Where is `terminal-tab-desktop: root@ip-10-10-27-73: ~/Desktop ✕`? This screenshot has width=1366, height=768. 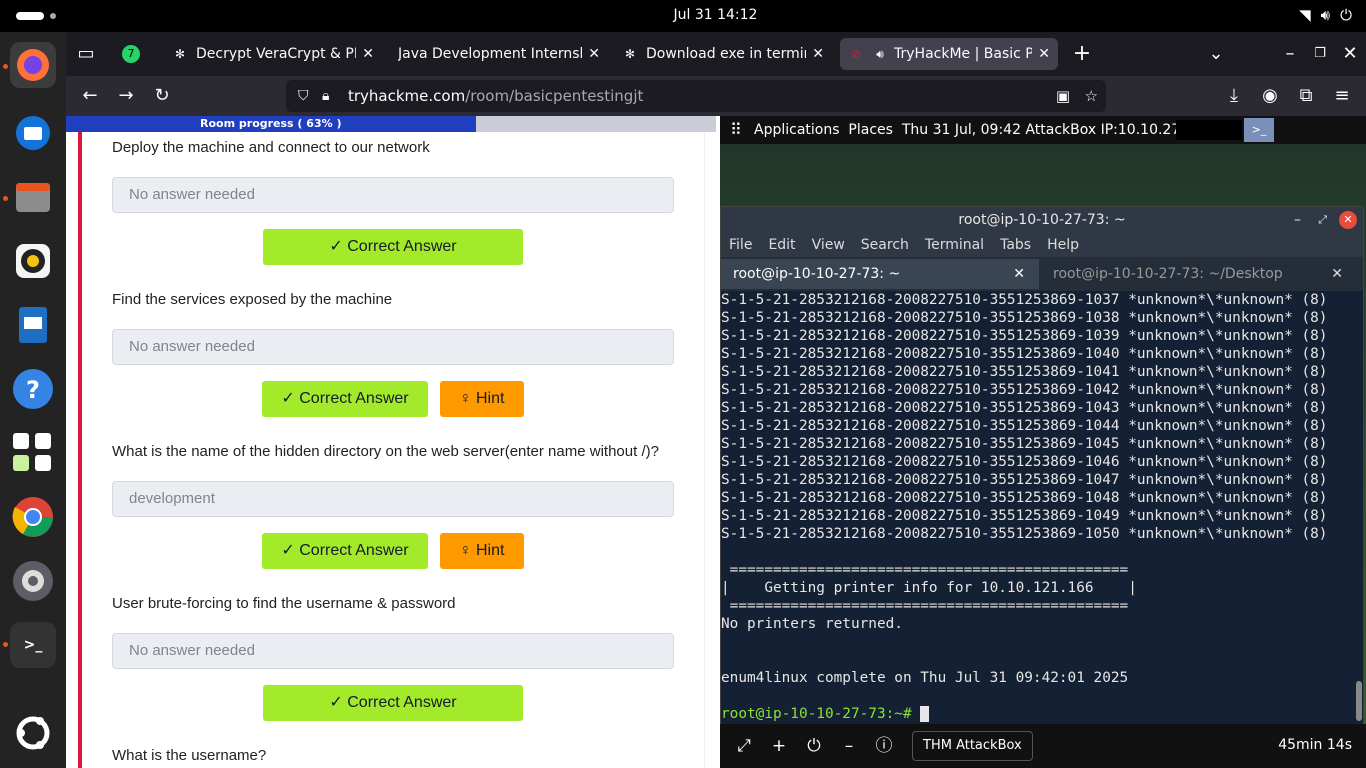 terminal-tab-desktop: root@ip-10-10-27-73: ~/Desktop ✕ is located at coordinates (1199, 274).